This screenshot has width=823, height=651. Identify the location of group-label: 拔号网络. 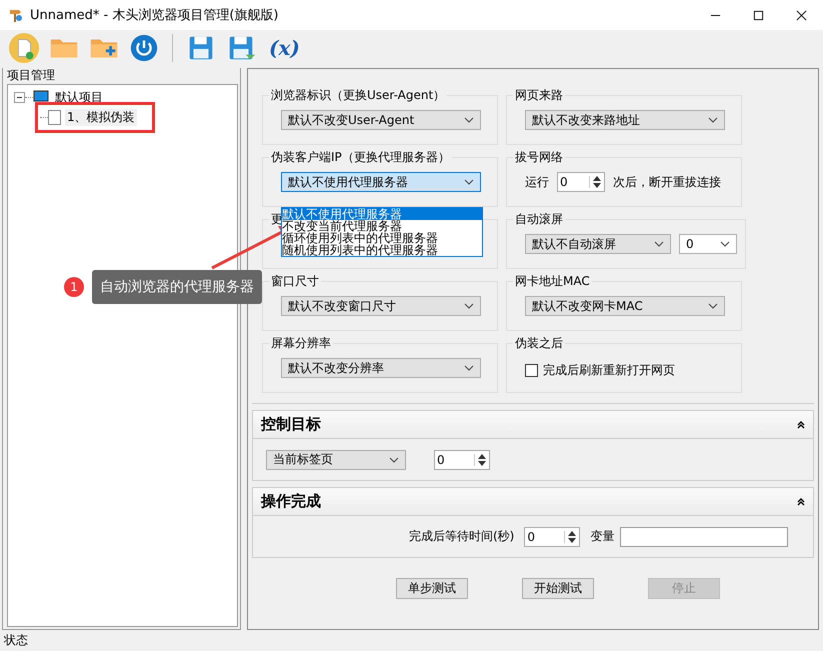
(539, 157).